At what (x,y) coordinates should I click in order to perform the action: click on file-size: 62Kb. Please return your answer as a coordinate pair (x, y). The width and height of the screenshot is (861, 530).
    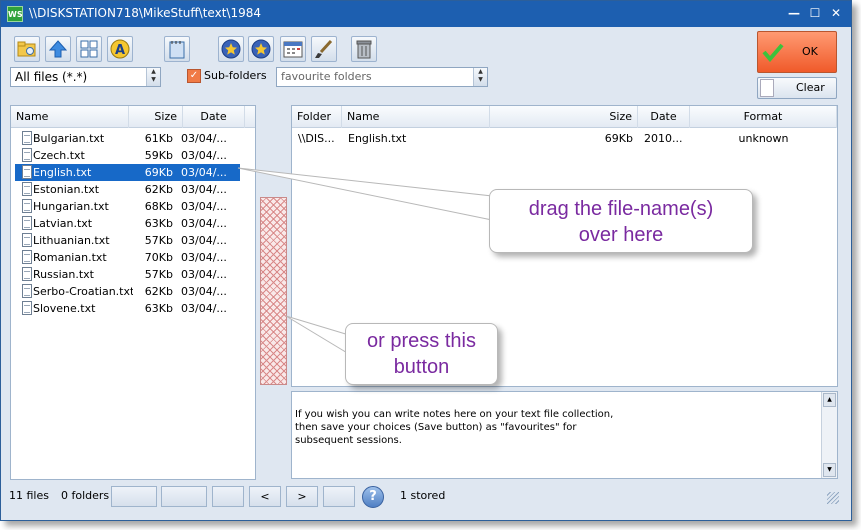
    Looking at the image, I should click on (158, 291).